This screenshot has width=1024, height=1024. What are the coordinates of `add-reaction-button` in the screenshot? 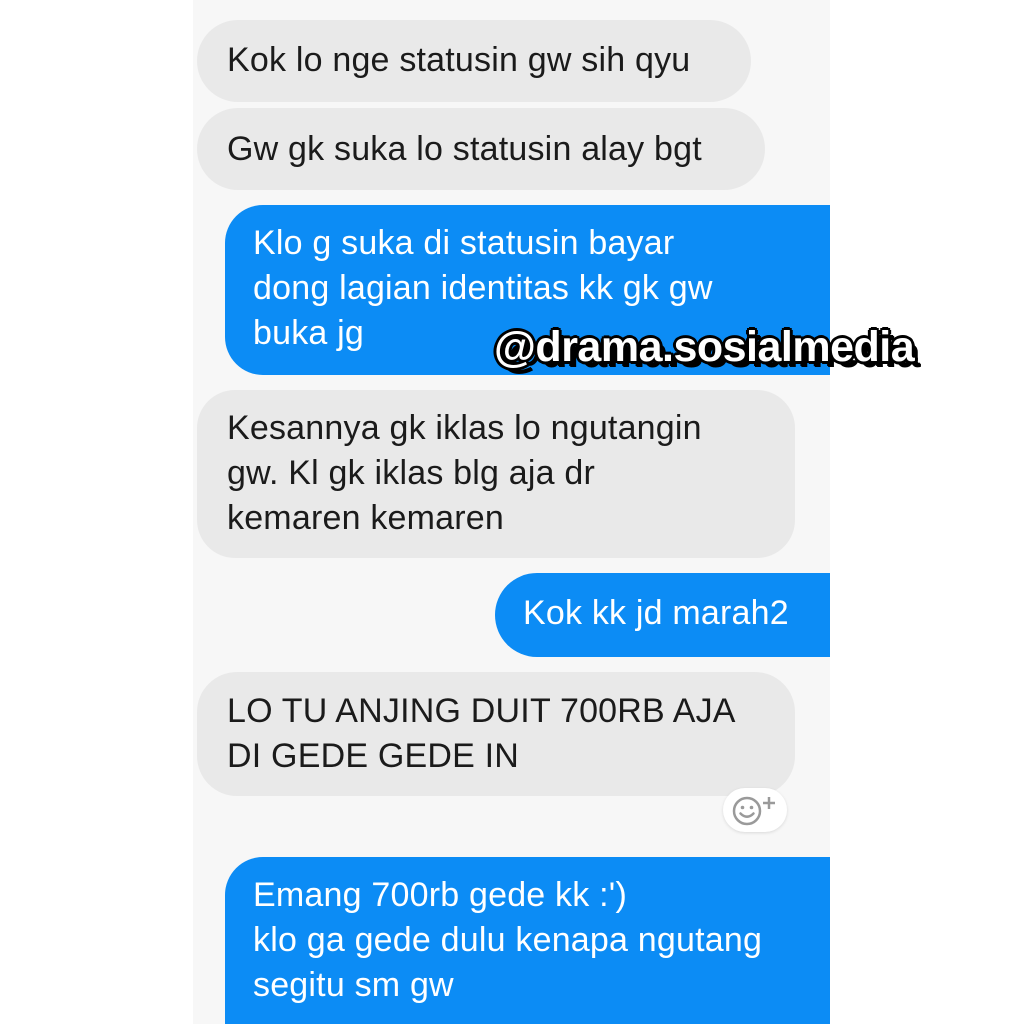 It's located at (755, 810).